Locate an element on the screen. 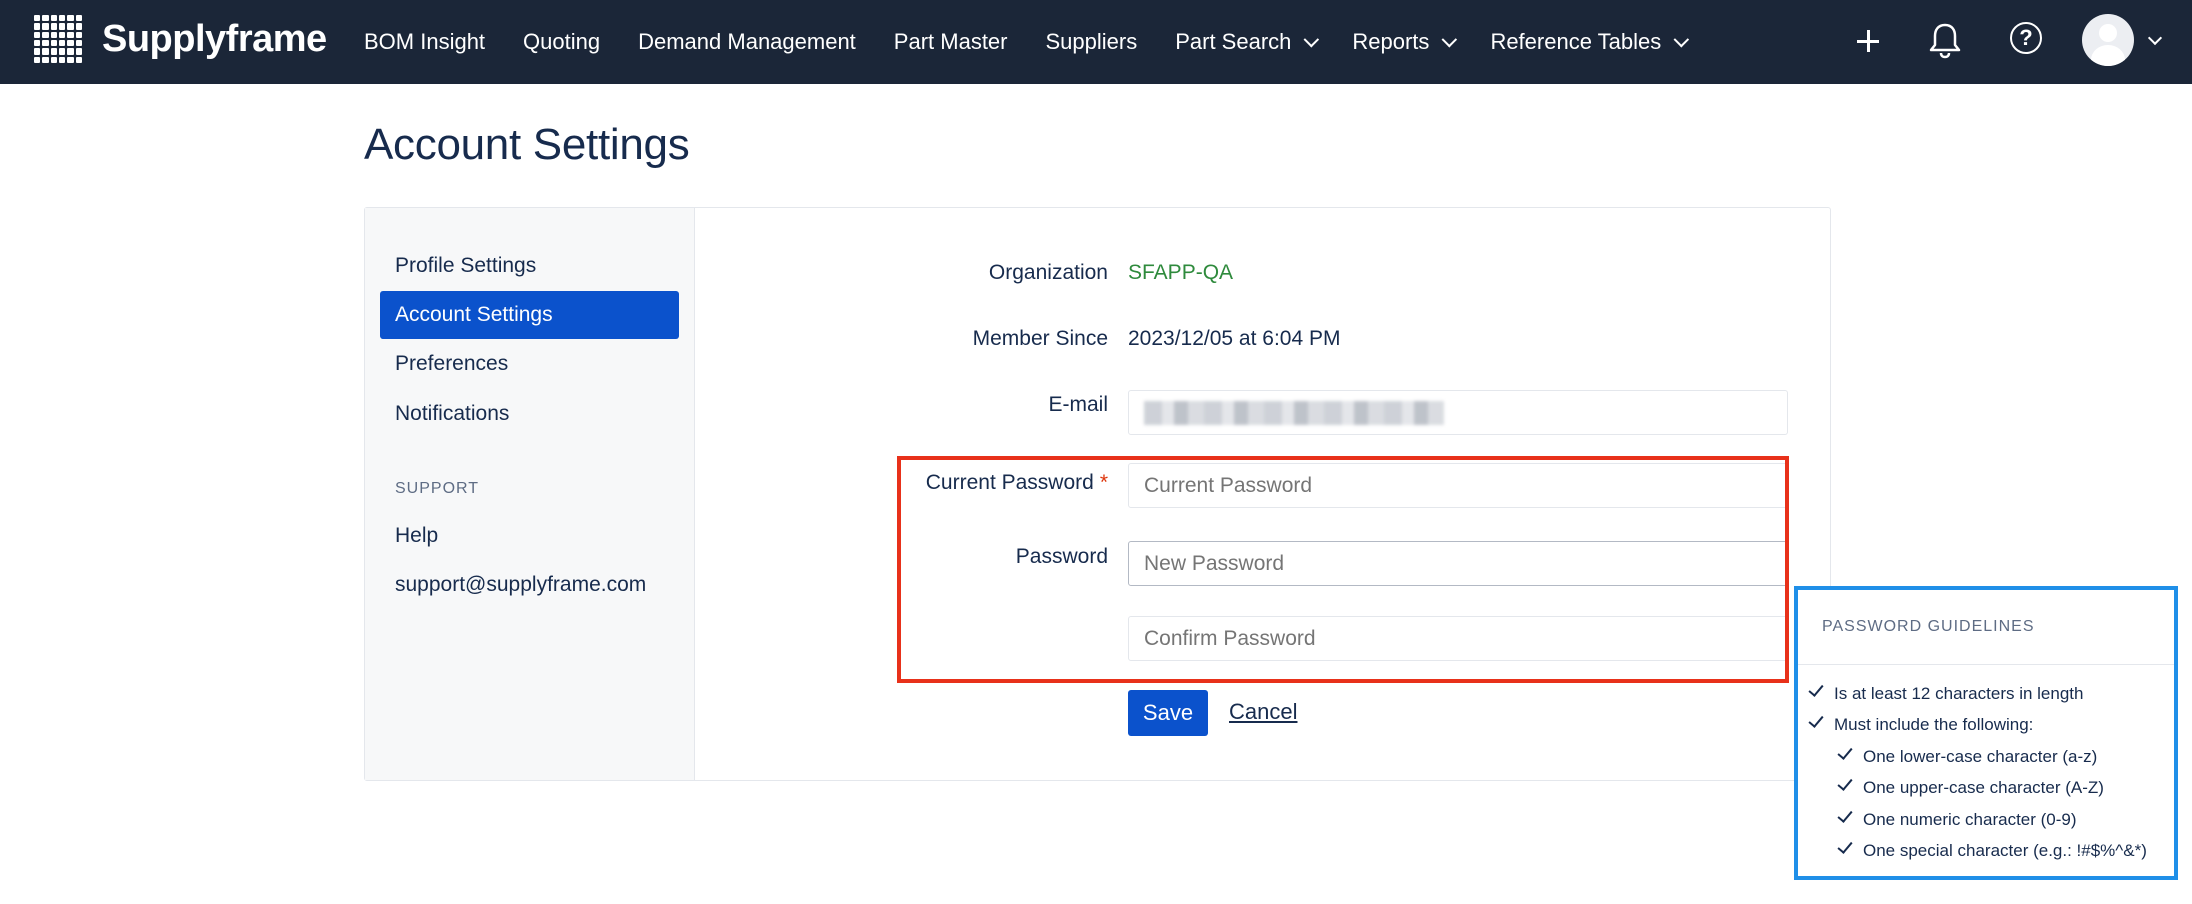  brand-name: Supplyframe is located at coordinates (214, 38).